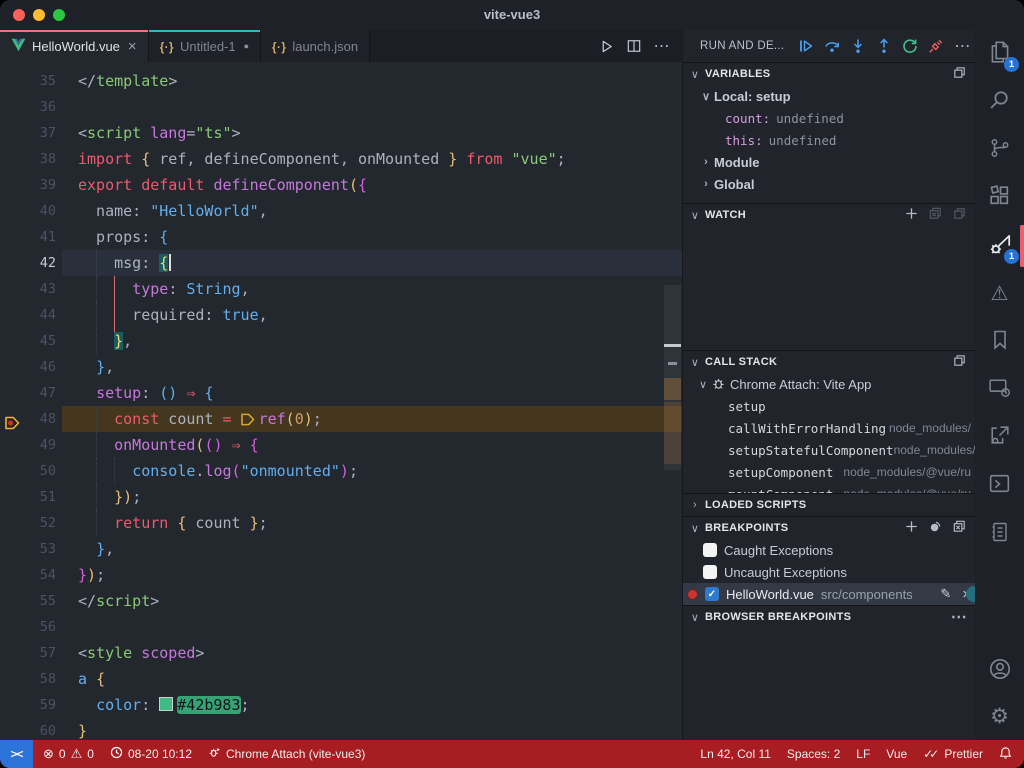 The height and width of the screenshot is (768, 1024). Describe the element at coordinates (249, 419) in the screenshot. I see `inline-breakpoint-icon` at that location.